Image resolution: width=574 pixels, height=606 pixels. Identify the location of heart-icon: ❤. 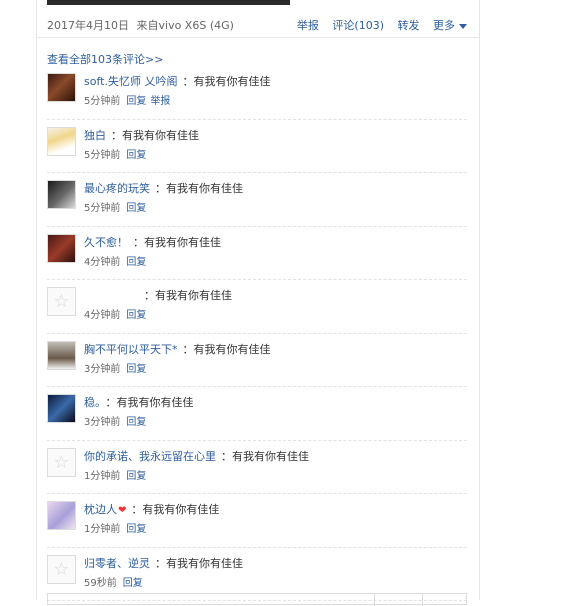
(122, 510).